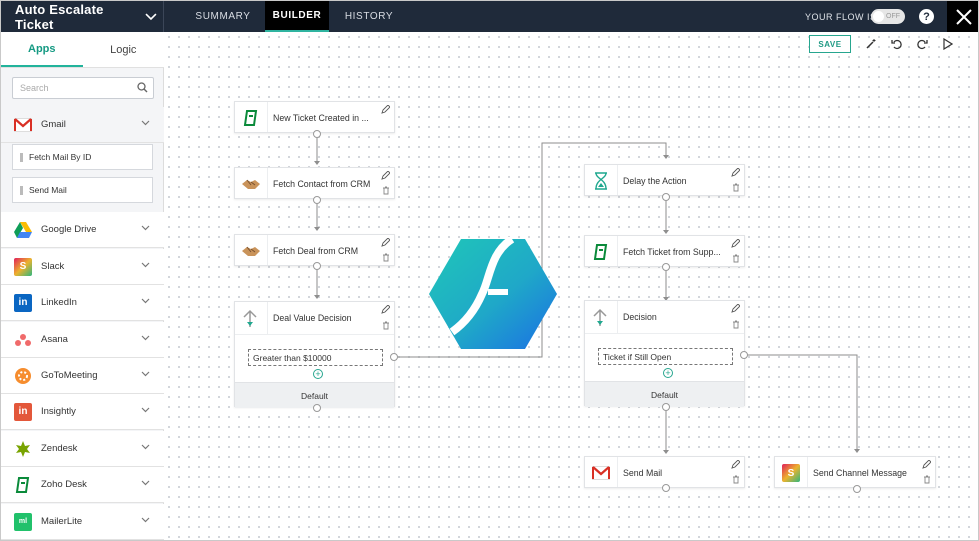 This screenshot has width=979, height=541. I want to click on search-input: Search, so click(83, 88).